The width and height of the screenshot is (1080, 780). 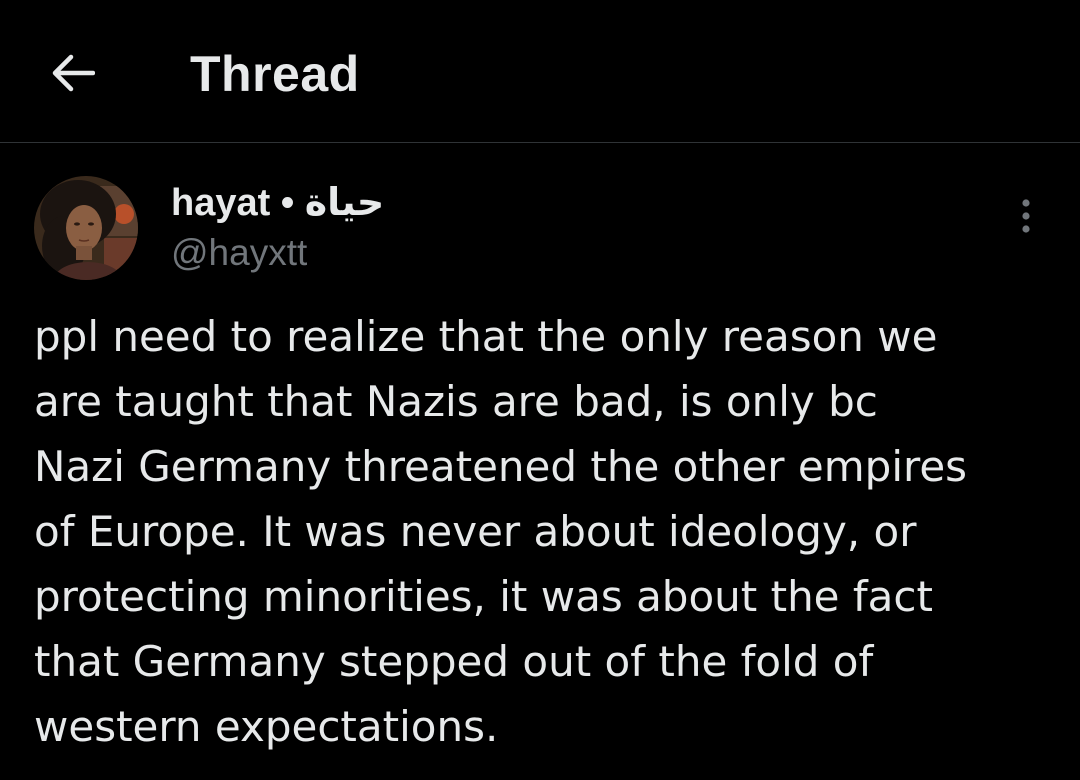 I want to click on tweet-text-line: western expectations., so click(x=266, y=726).